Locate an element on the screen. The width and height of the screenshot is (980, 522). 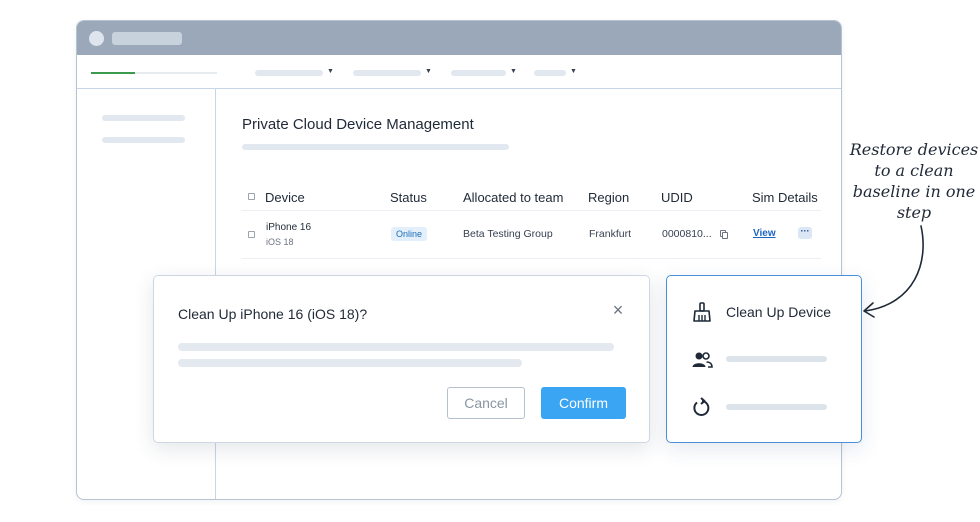
device-actions-panel: Clean Up Device is located at coordinates (764, 359).